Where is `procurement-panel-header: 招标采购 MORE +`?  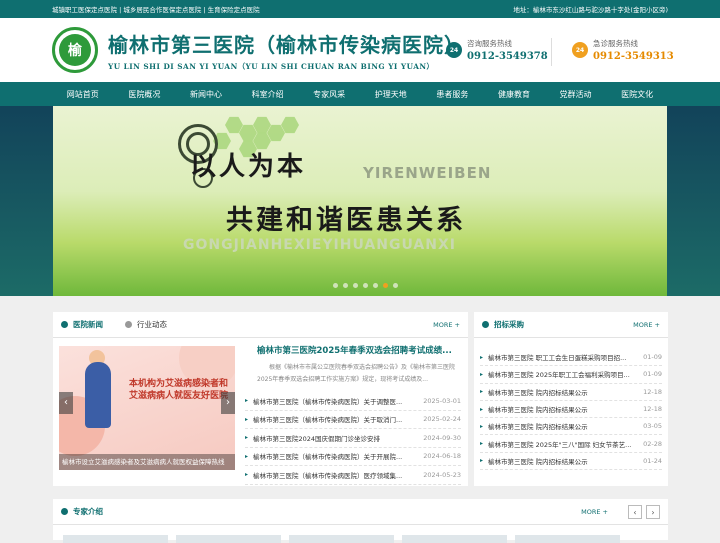
procurement-panel-header: 招标采购 MORE + is located at coordinates (571, 325).